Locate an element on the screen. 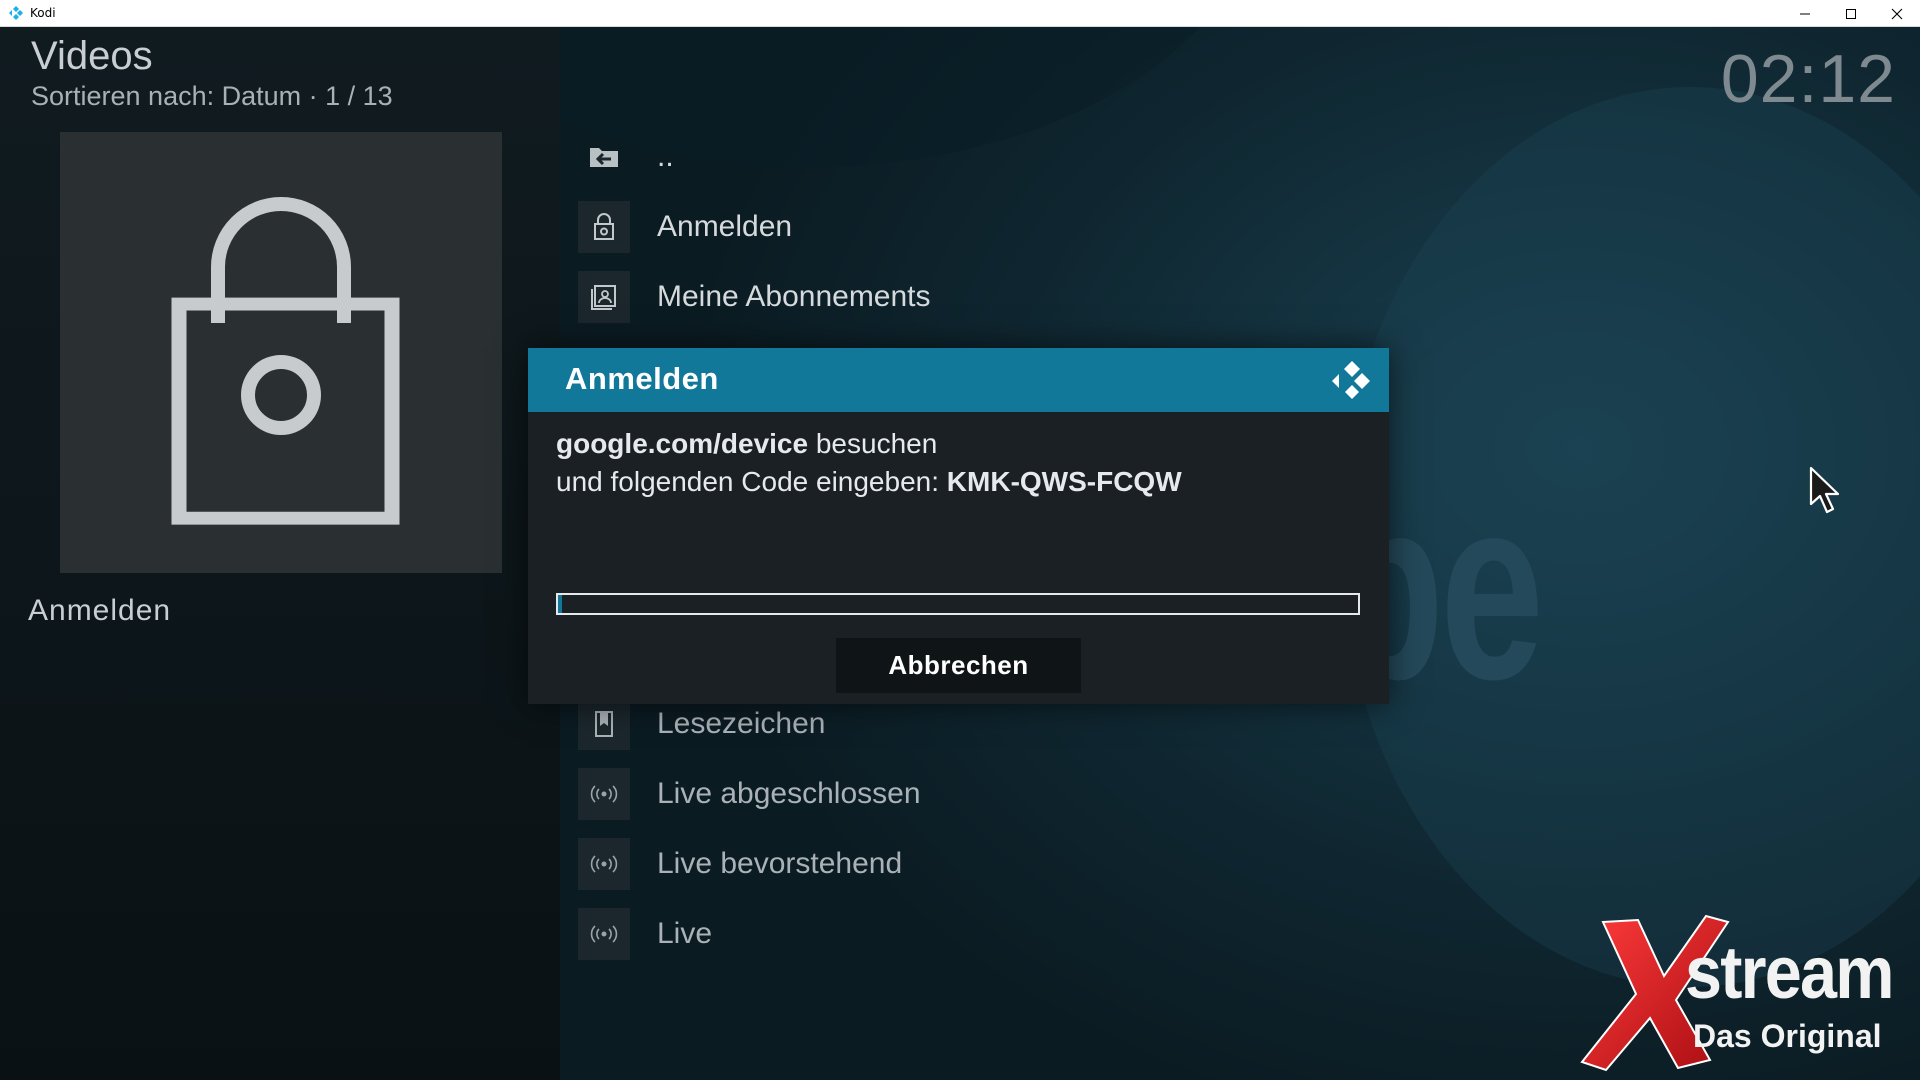  clock: 02:12 is located at coordinates (1808, 79).